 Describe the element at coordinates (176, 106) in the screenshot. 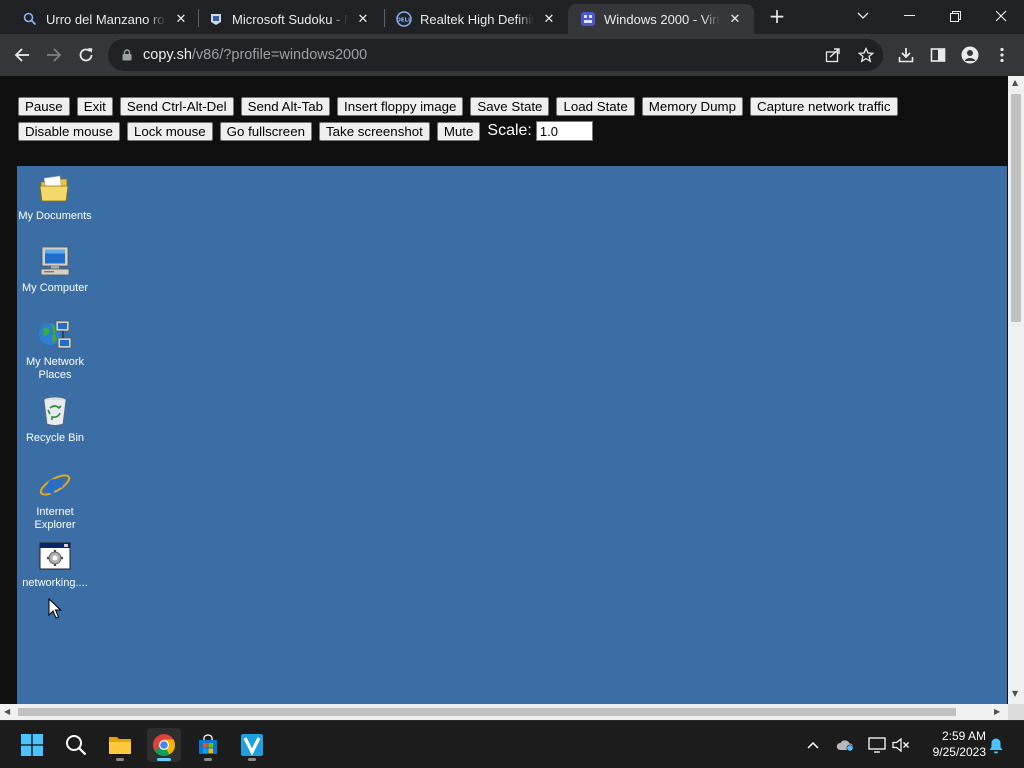

I see `send-ctrl-alt-del-button: Send Ctrl-Alt-Del` at that location.